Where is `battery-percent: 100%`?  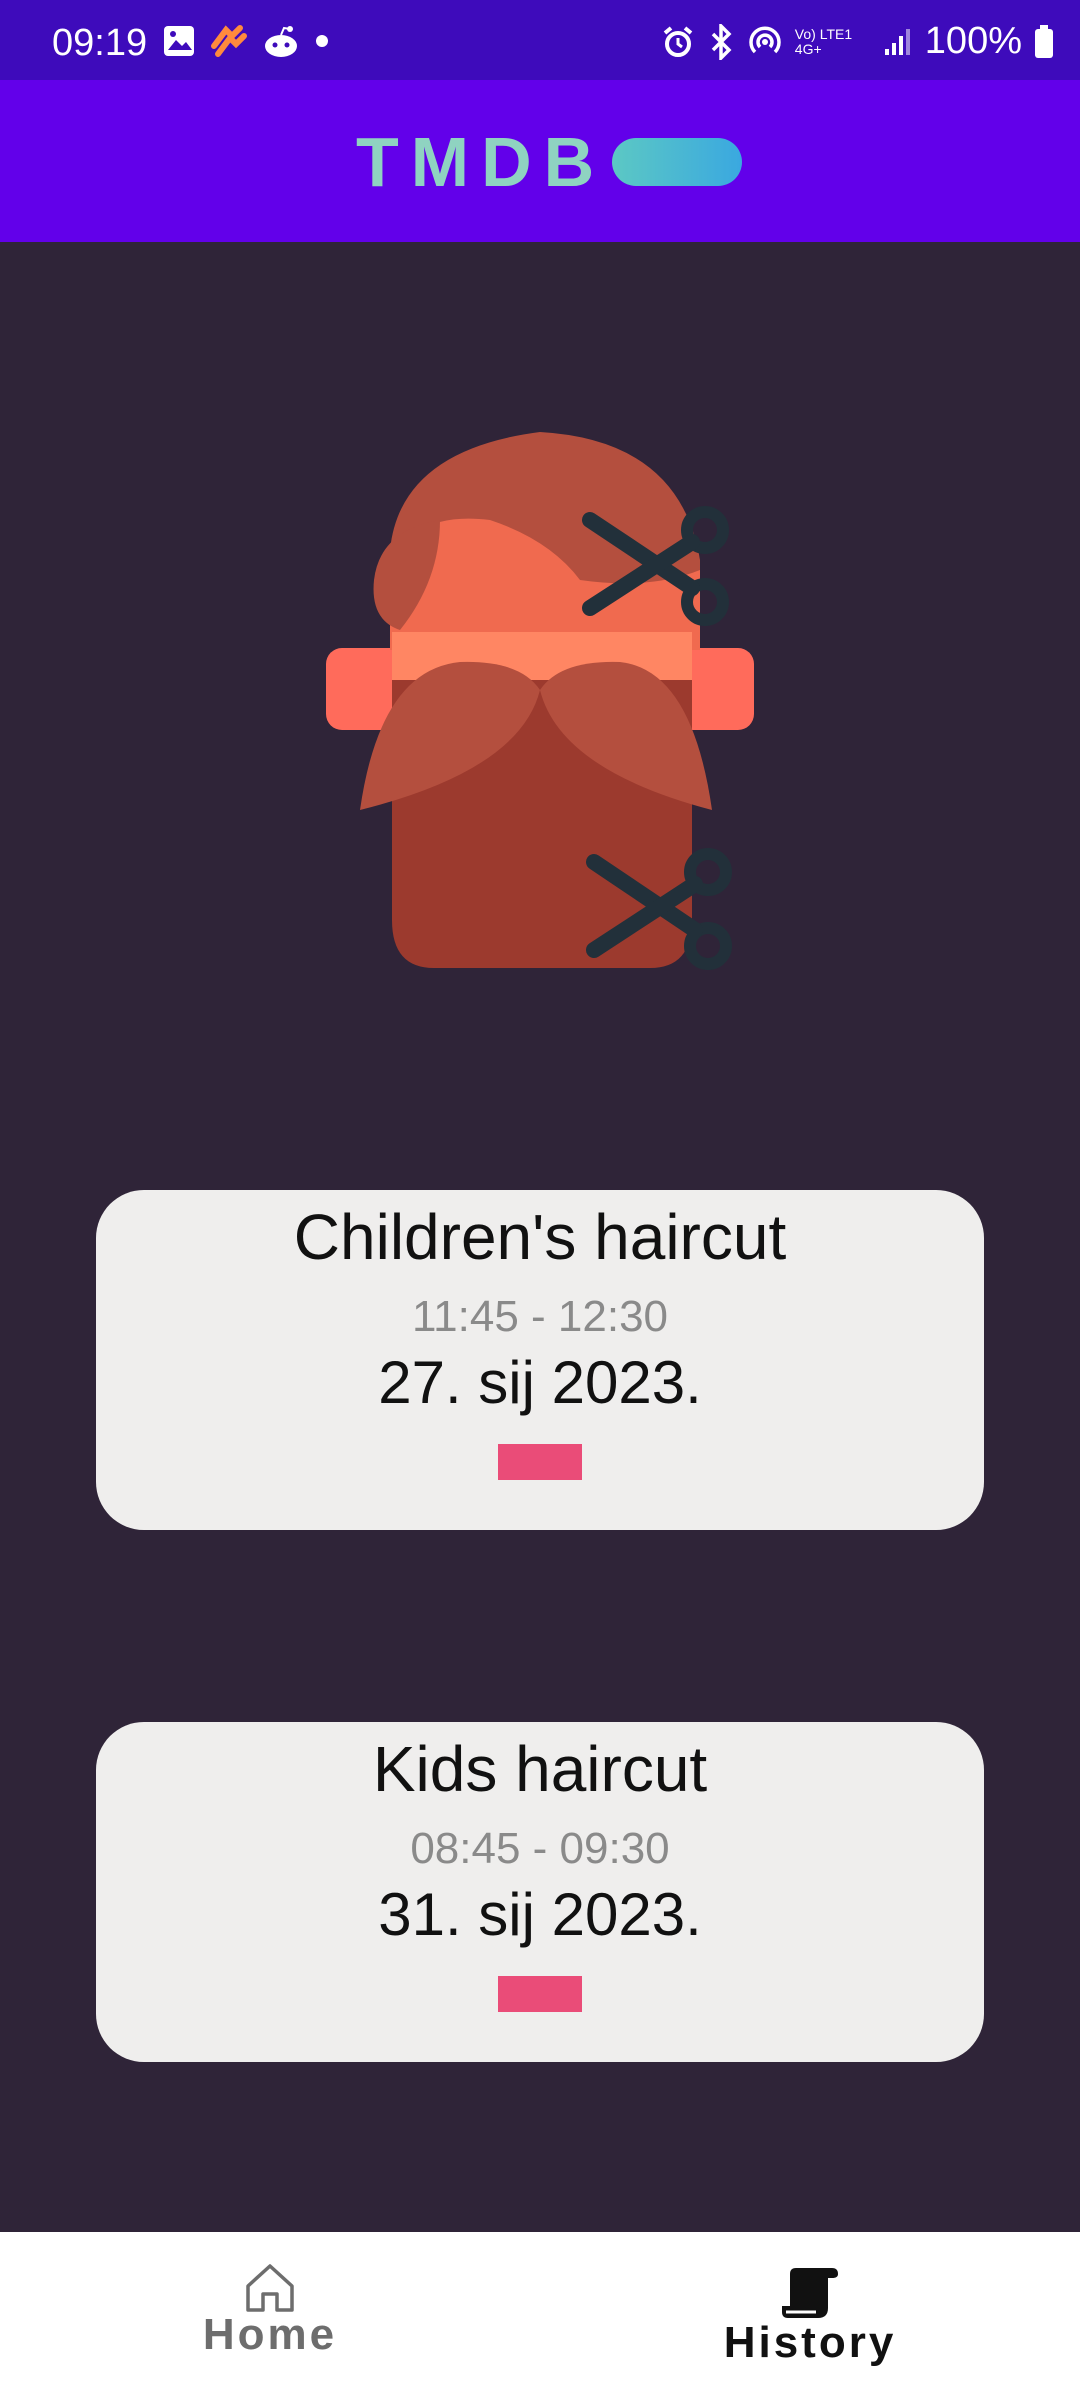 battery-percent: 100% is located at coordinates (973, 41).